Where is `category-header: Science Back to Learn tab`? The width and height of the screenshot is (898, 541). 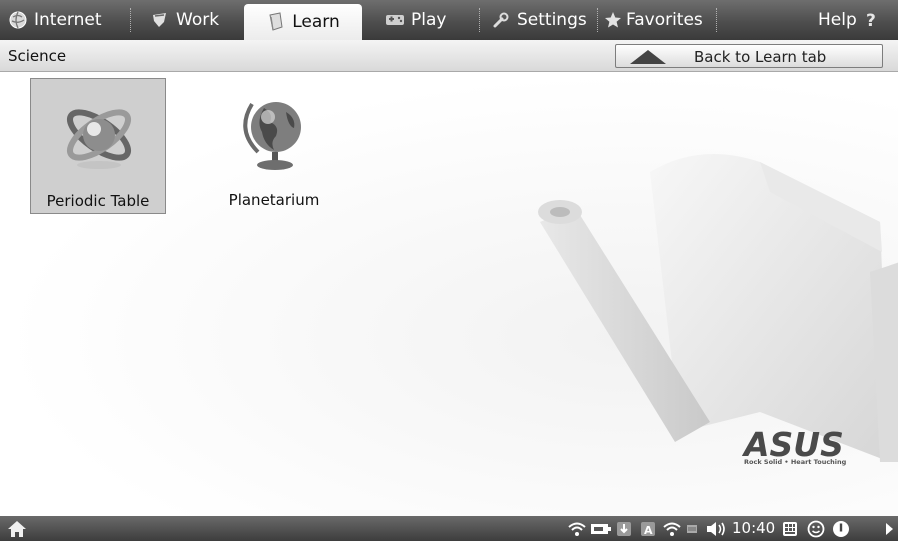 category-header: Science Back to Learn tab is located at coordinates (449, 56).